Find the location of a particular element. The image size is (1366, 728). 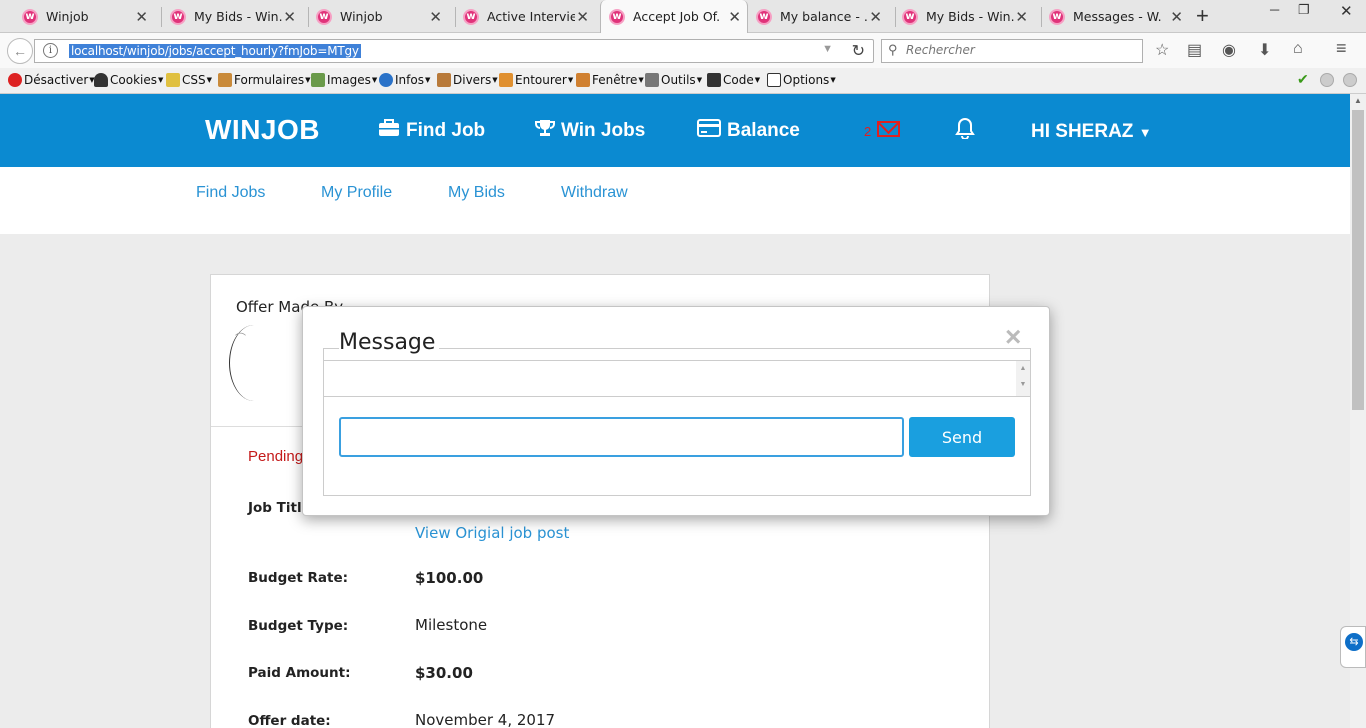

budget-type-value: Milestone is located at coordinates (451, 625).